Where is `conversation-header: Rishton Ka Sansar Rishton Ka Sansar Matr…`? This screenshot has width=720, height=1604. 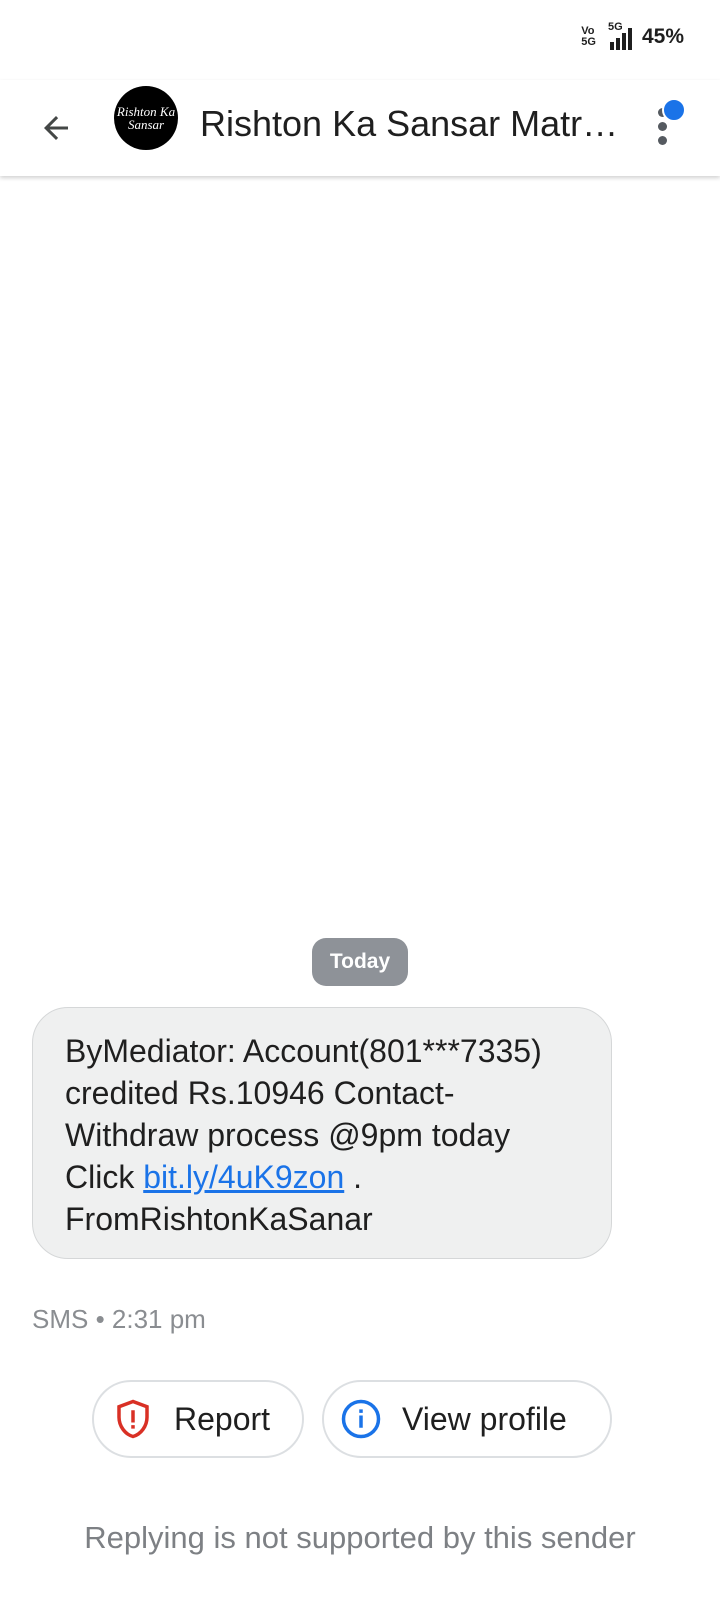 conversation-header: Rishton Ka Sansar Rishton Ka Sansar Matr… is located at coordinates (360, 128).